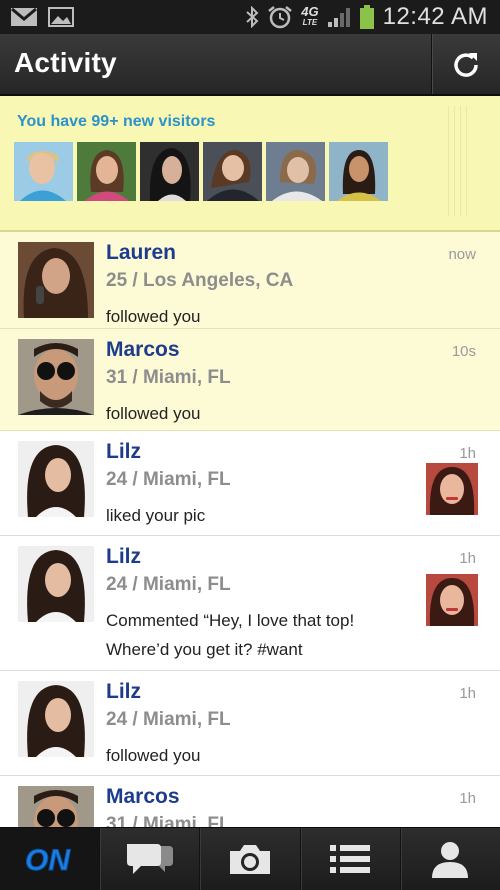  I want to click on person-icon, so click(450, 860).